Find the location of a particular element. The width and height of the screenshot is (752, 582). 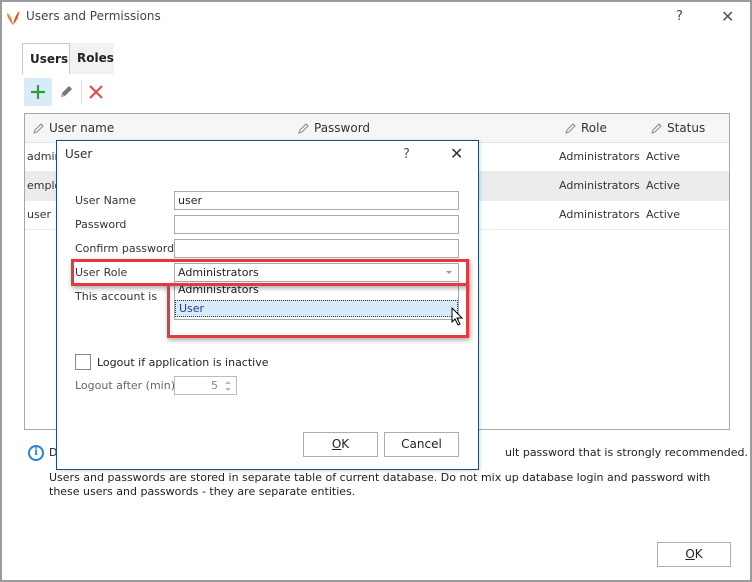

password-field is located at coordinates (316, 224).